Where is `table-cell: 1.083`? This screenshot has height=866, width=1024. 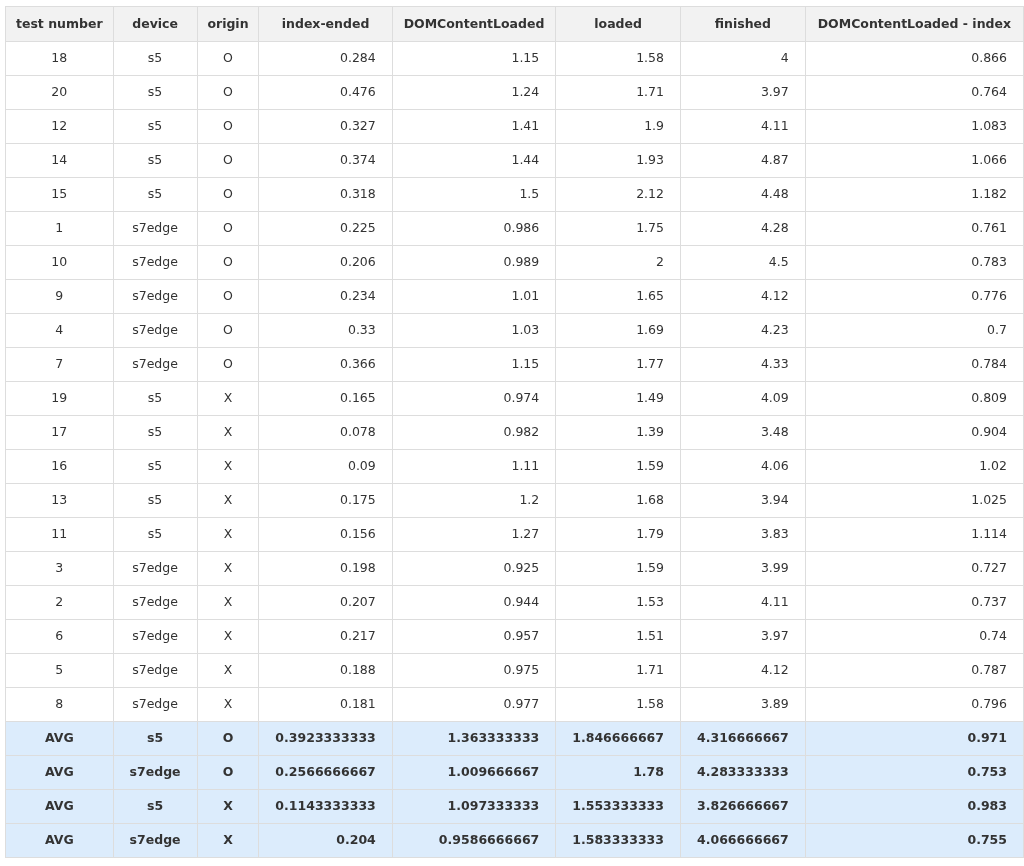
table-cell: 1.083 is located at coordinates (914, 126).